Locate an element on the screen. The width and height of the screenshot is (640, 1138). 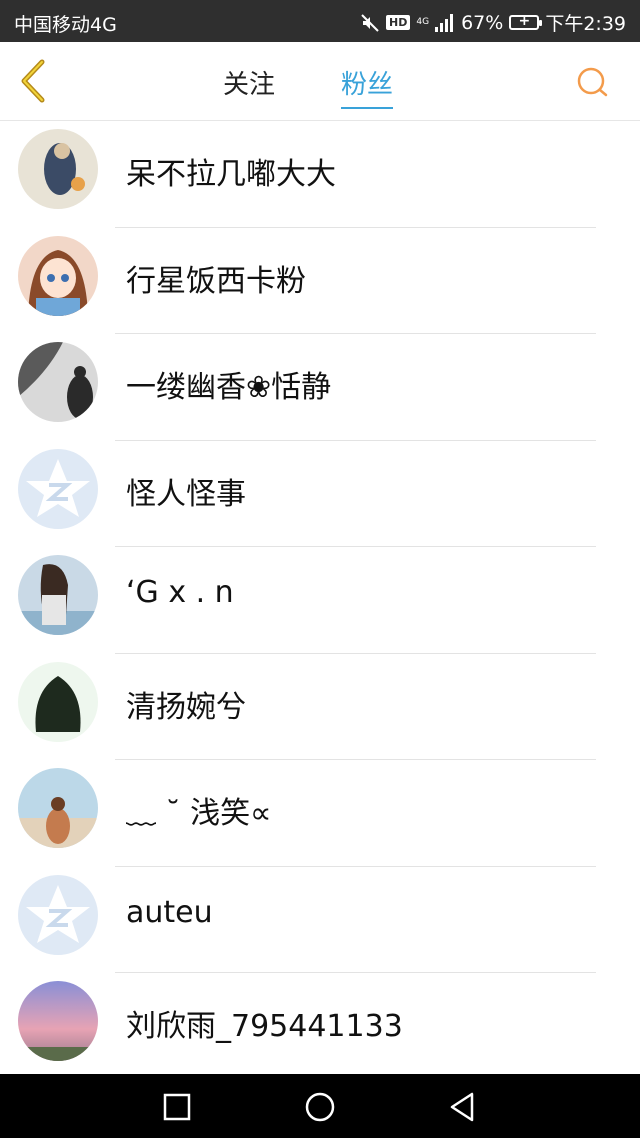
fan-name: 行星饭西卡粉 is located at coordinates (216, 281).